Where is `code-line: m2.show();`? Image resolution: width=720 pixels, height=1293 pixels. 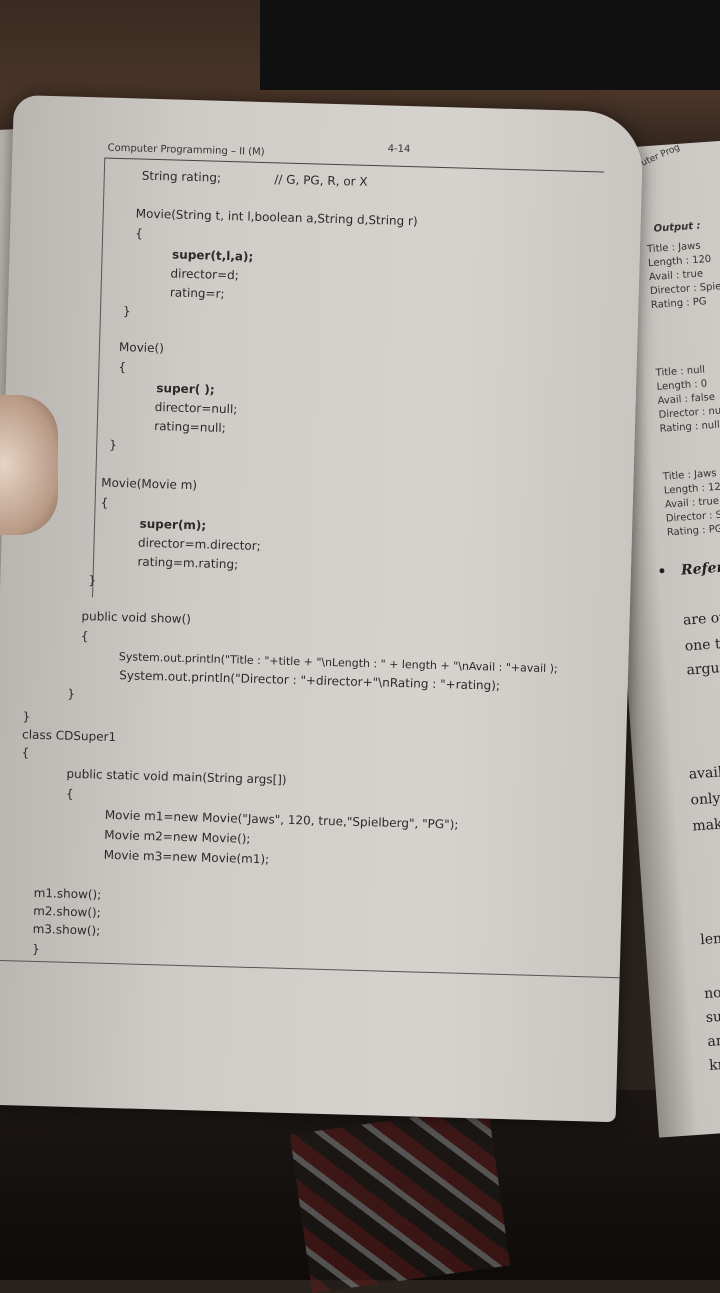
code-line: m2.show(); is located at coordinates (67, 911).